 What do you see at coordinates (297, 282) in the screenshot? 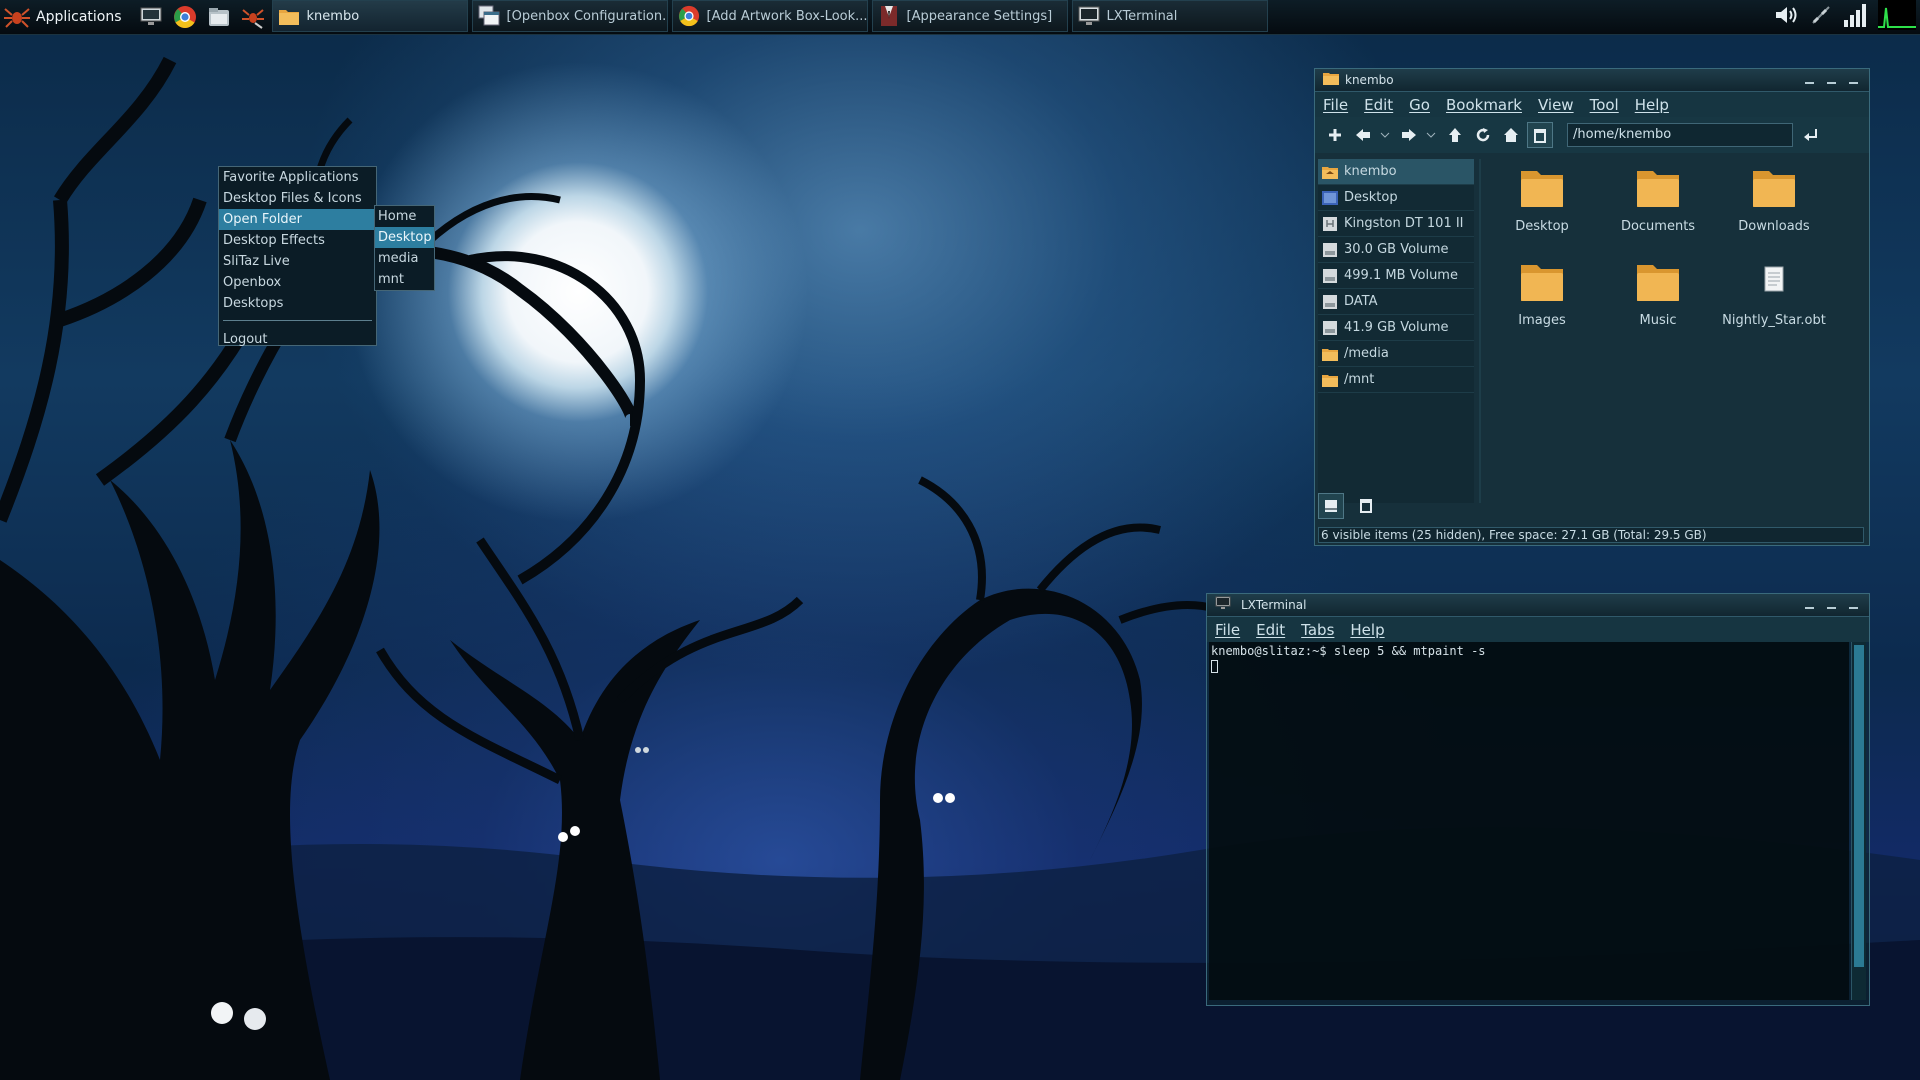
I see `menu-item-openbox: Openbox` at bounding box center [297, 282].